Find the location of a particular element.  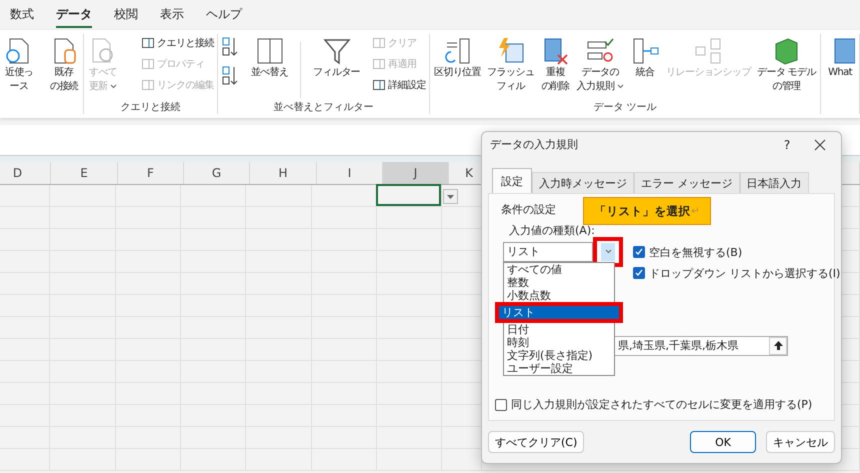

sort-ascending-icon is located at coordinates (230, 47).